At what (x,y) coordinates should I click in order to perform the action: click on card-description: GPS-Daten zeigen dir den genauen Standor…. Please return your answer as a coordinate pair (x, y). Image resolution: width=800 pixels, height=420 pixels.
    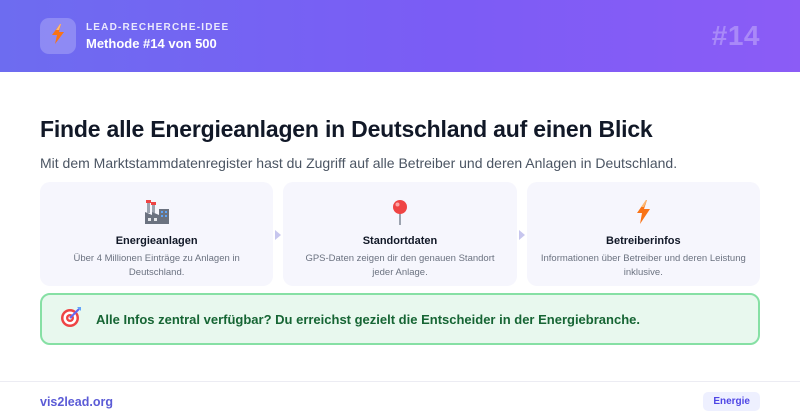
    Looking at the image, I should click on (400, 265).